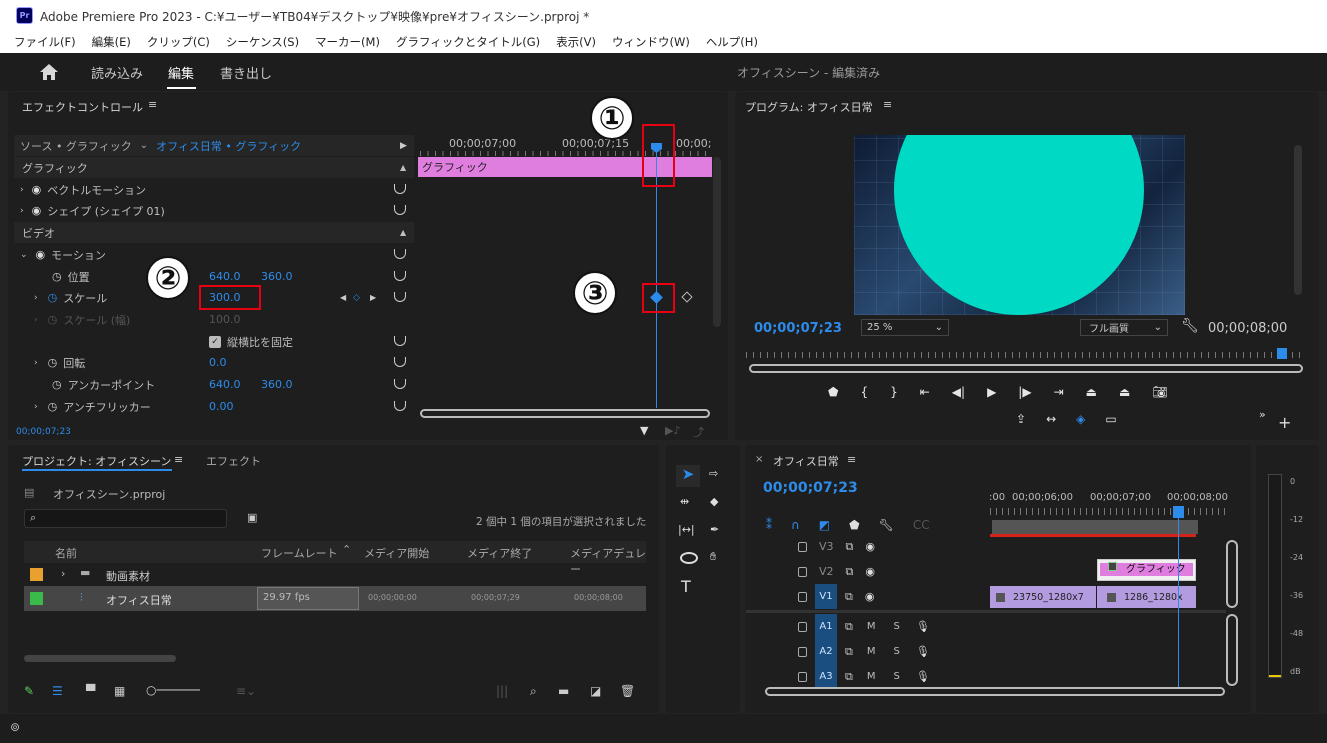 The height and width of the screenshot is (743, 1327). What do you see at coordinates (125, 518) in the screenshot?
I see `project-search-input` at bounding box center [125, 518].